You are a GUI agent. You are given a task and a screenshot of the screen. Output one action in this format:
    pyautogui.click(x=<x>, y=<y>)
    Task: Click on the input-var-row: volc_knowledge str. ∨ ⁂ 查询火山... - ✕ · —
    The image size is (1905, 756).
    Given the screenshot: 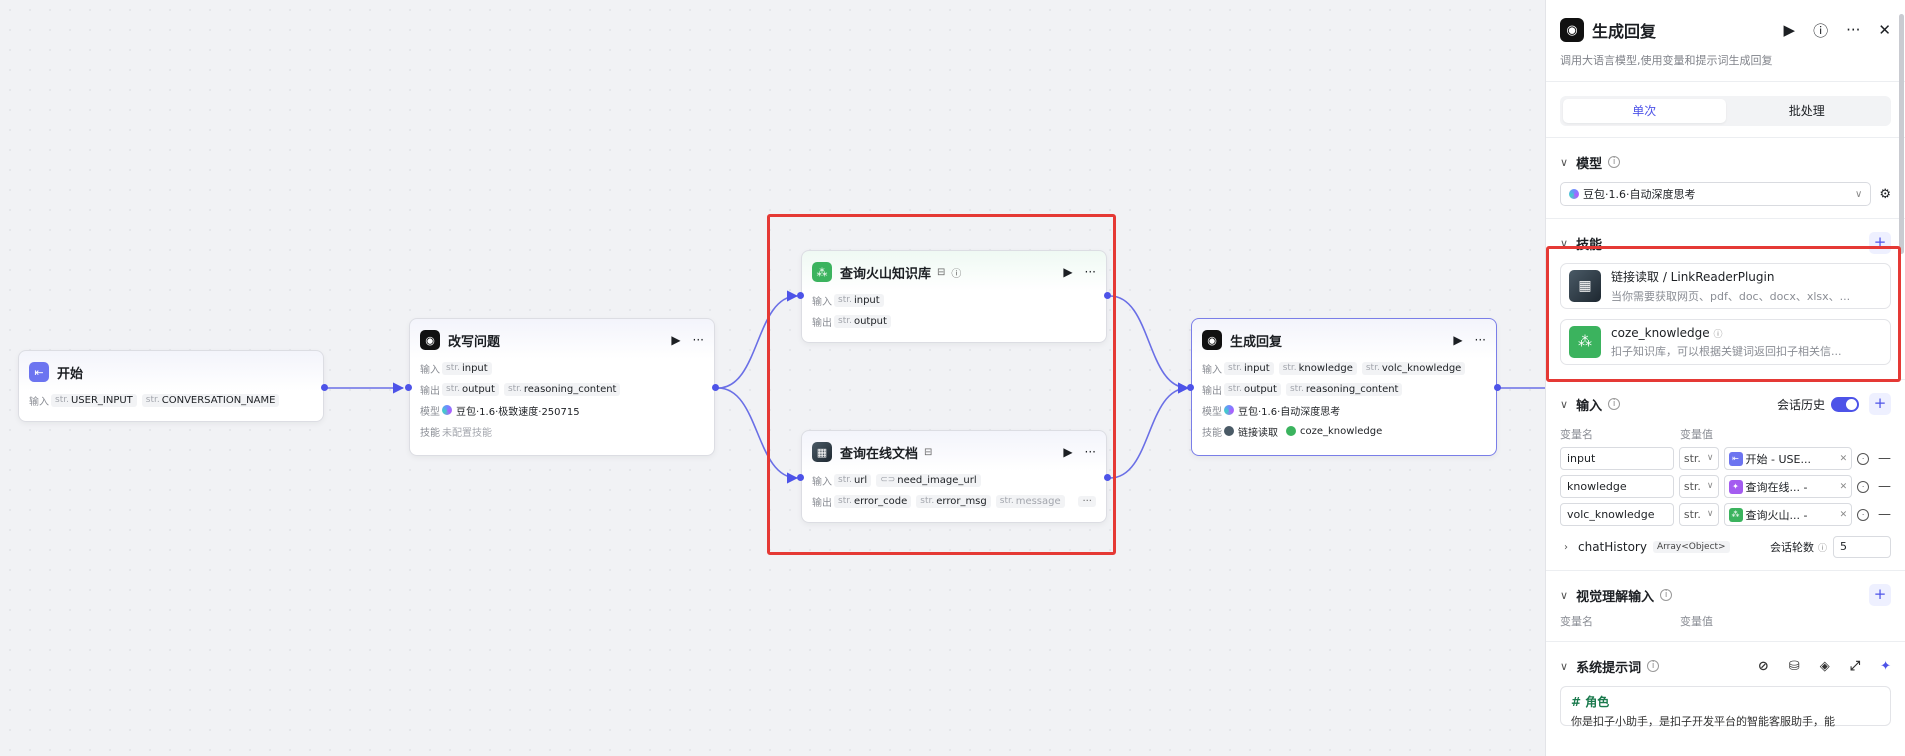 What is the action you would take?
    pyautogui.click(x=1725, y=514)
    